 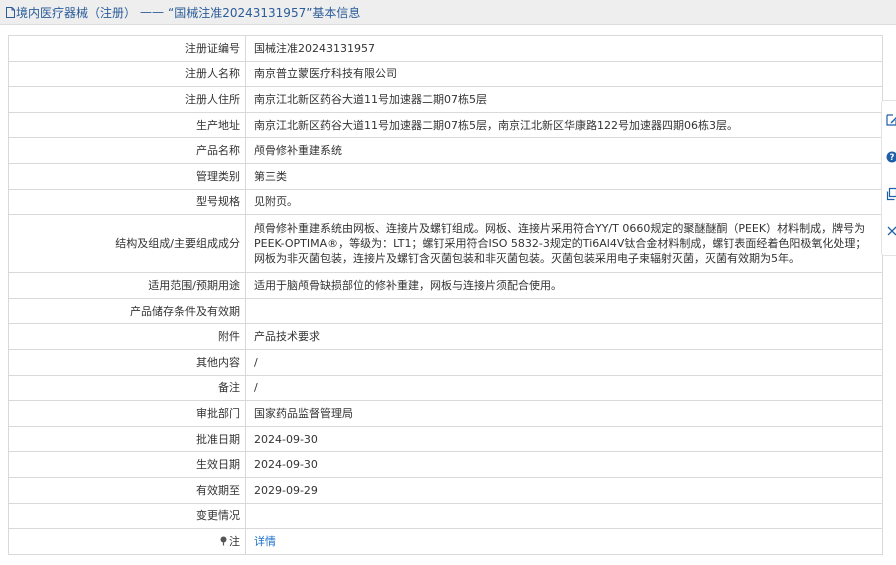 I want to click on row-label: 有效期至, so click(x=127, y=490).